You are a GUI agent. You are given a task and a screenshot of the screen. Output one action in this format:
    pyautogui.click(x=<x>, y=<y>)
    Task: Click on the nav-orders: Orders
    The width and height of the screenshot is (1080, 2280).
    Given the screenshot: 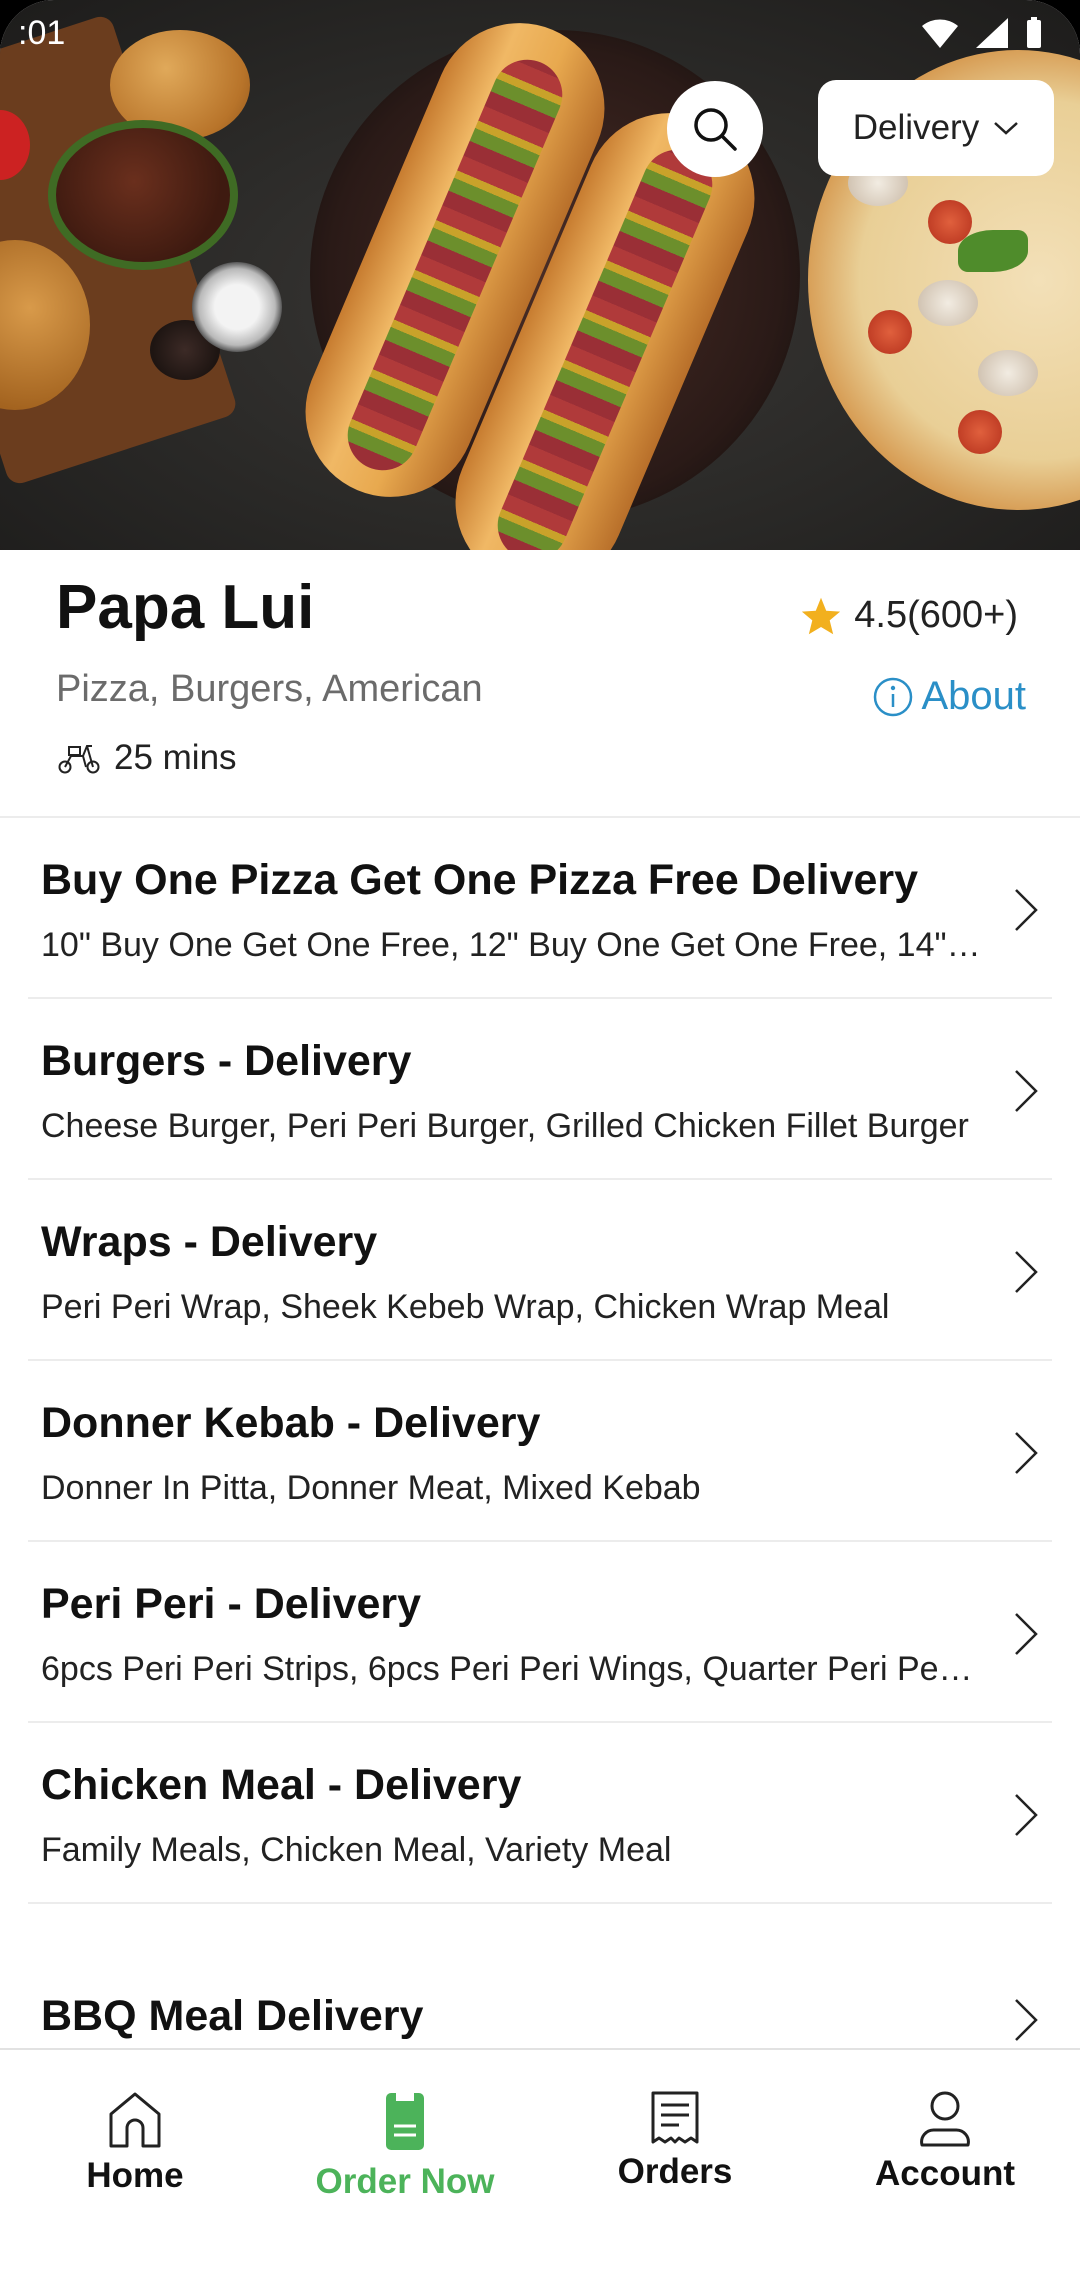 What is the action you would take?
    pyautogui.click(x=675, y=2132)
    